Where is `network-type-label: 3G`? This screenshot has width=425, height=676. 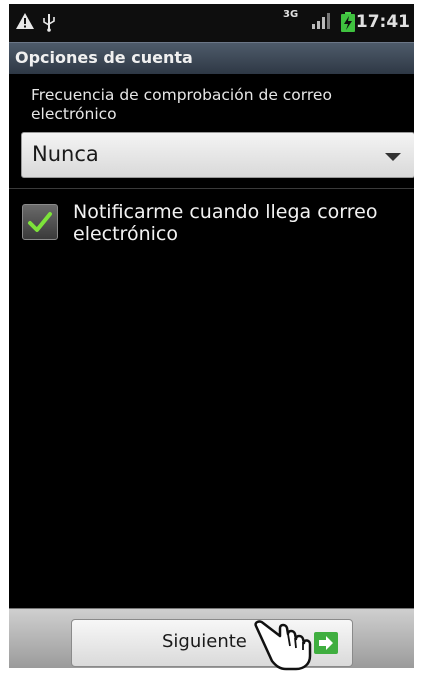 network-type-label: 3G is located at coordinates (291, 14).